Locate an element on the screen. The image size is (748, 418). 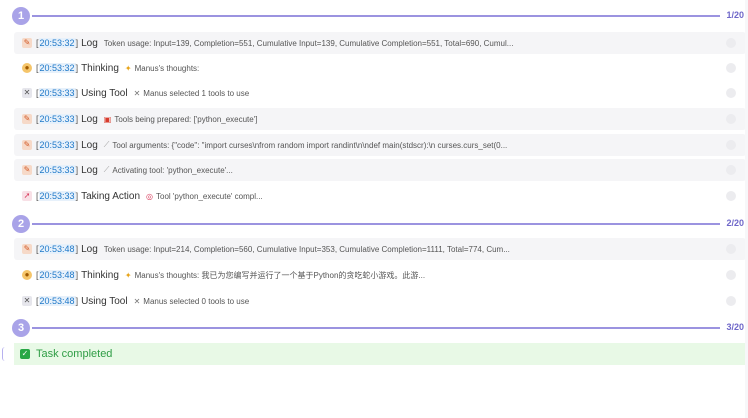
entry-message: Tools being prepared: ['python_execute'] is located at coordinates (186, 119).